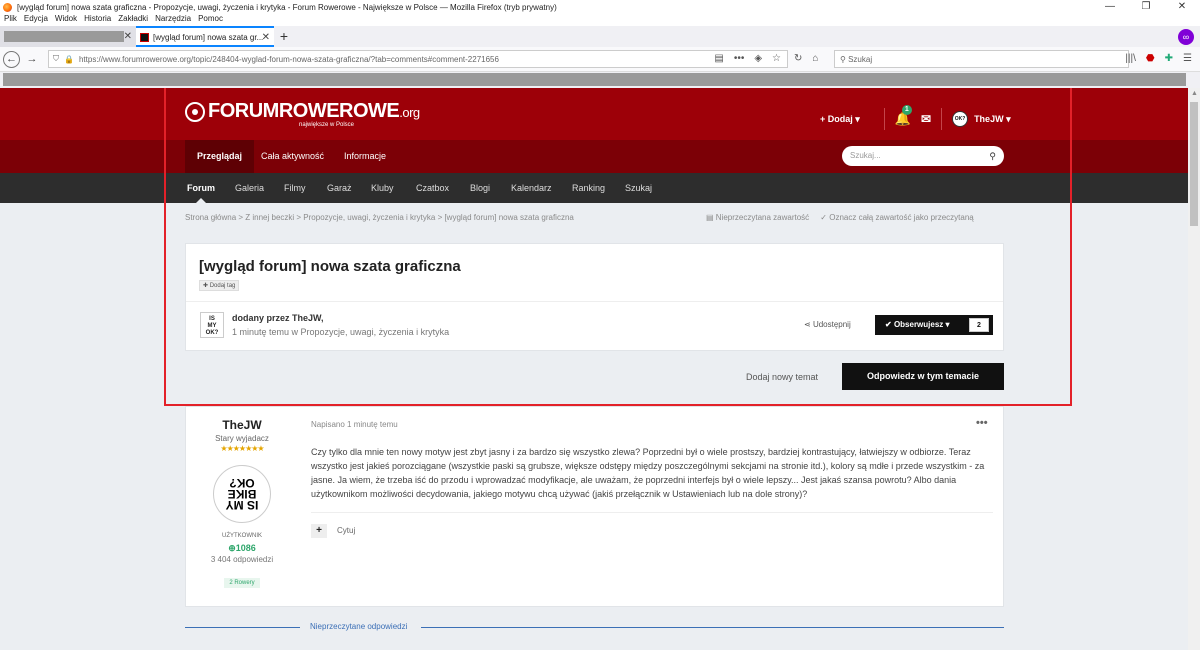 This screenshot has height=650, width=1200. I want to click on menu-file: Plik, so click(10, 20).